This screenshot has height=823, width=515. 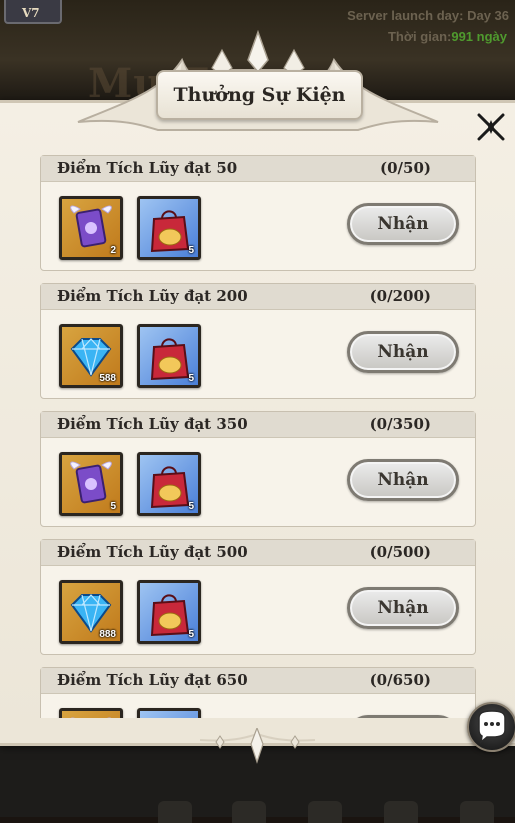 What do you see at coordinates (107, 378) in the screenshot?
I see `item-count: 588` at bounding box center [107, 378].